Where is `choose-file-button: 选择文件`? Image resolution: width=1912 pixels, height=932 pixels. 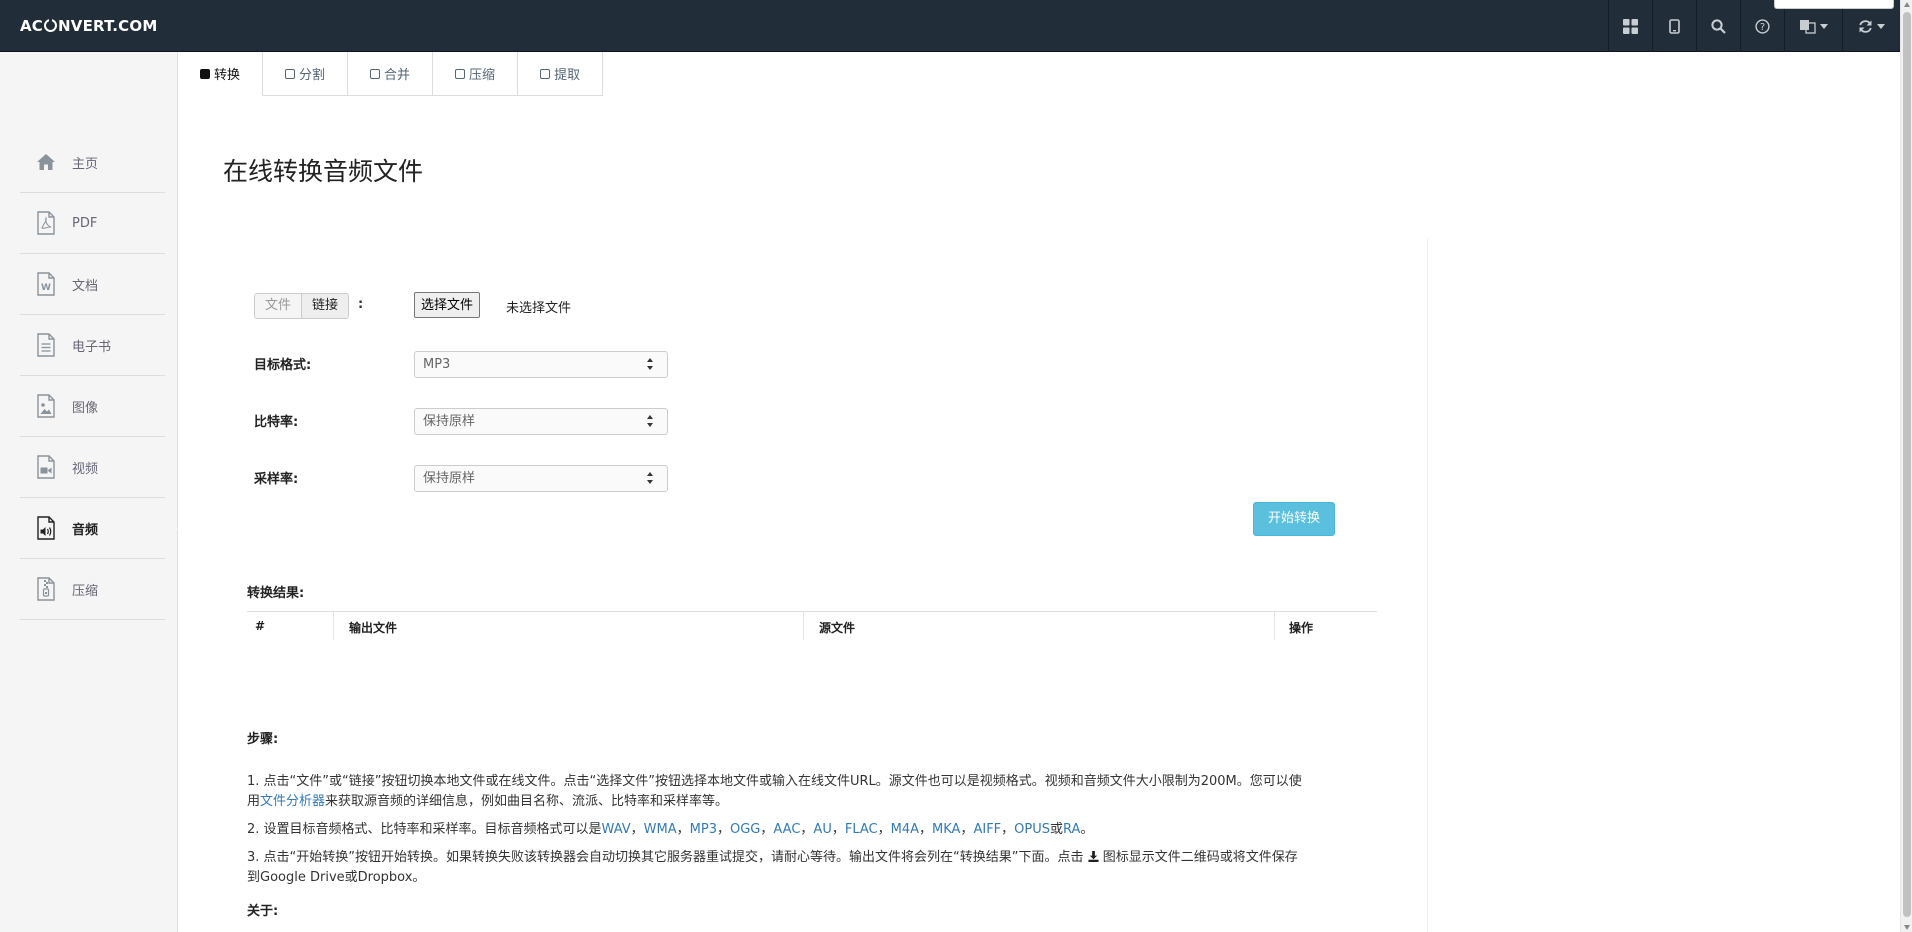
choose-file-button: 选择文件 is located at coordinates (447, 305).